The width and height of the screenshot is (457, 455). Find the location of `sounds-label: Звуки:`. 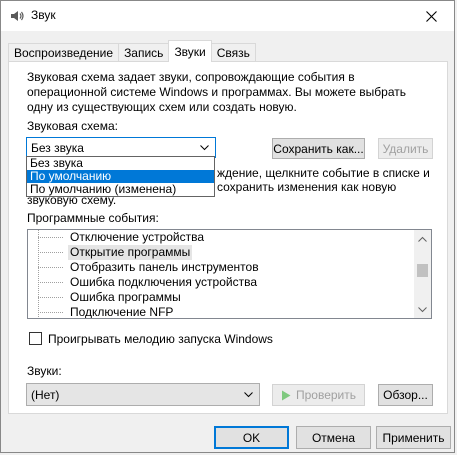

sounds-label: Звуки: is located at coordinates (44, 371).